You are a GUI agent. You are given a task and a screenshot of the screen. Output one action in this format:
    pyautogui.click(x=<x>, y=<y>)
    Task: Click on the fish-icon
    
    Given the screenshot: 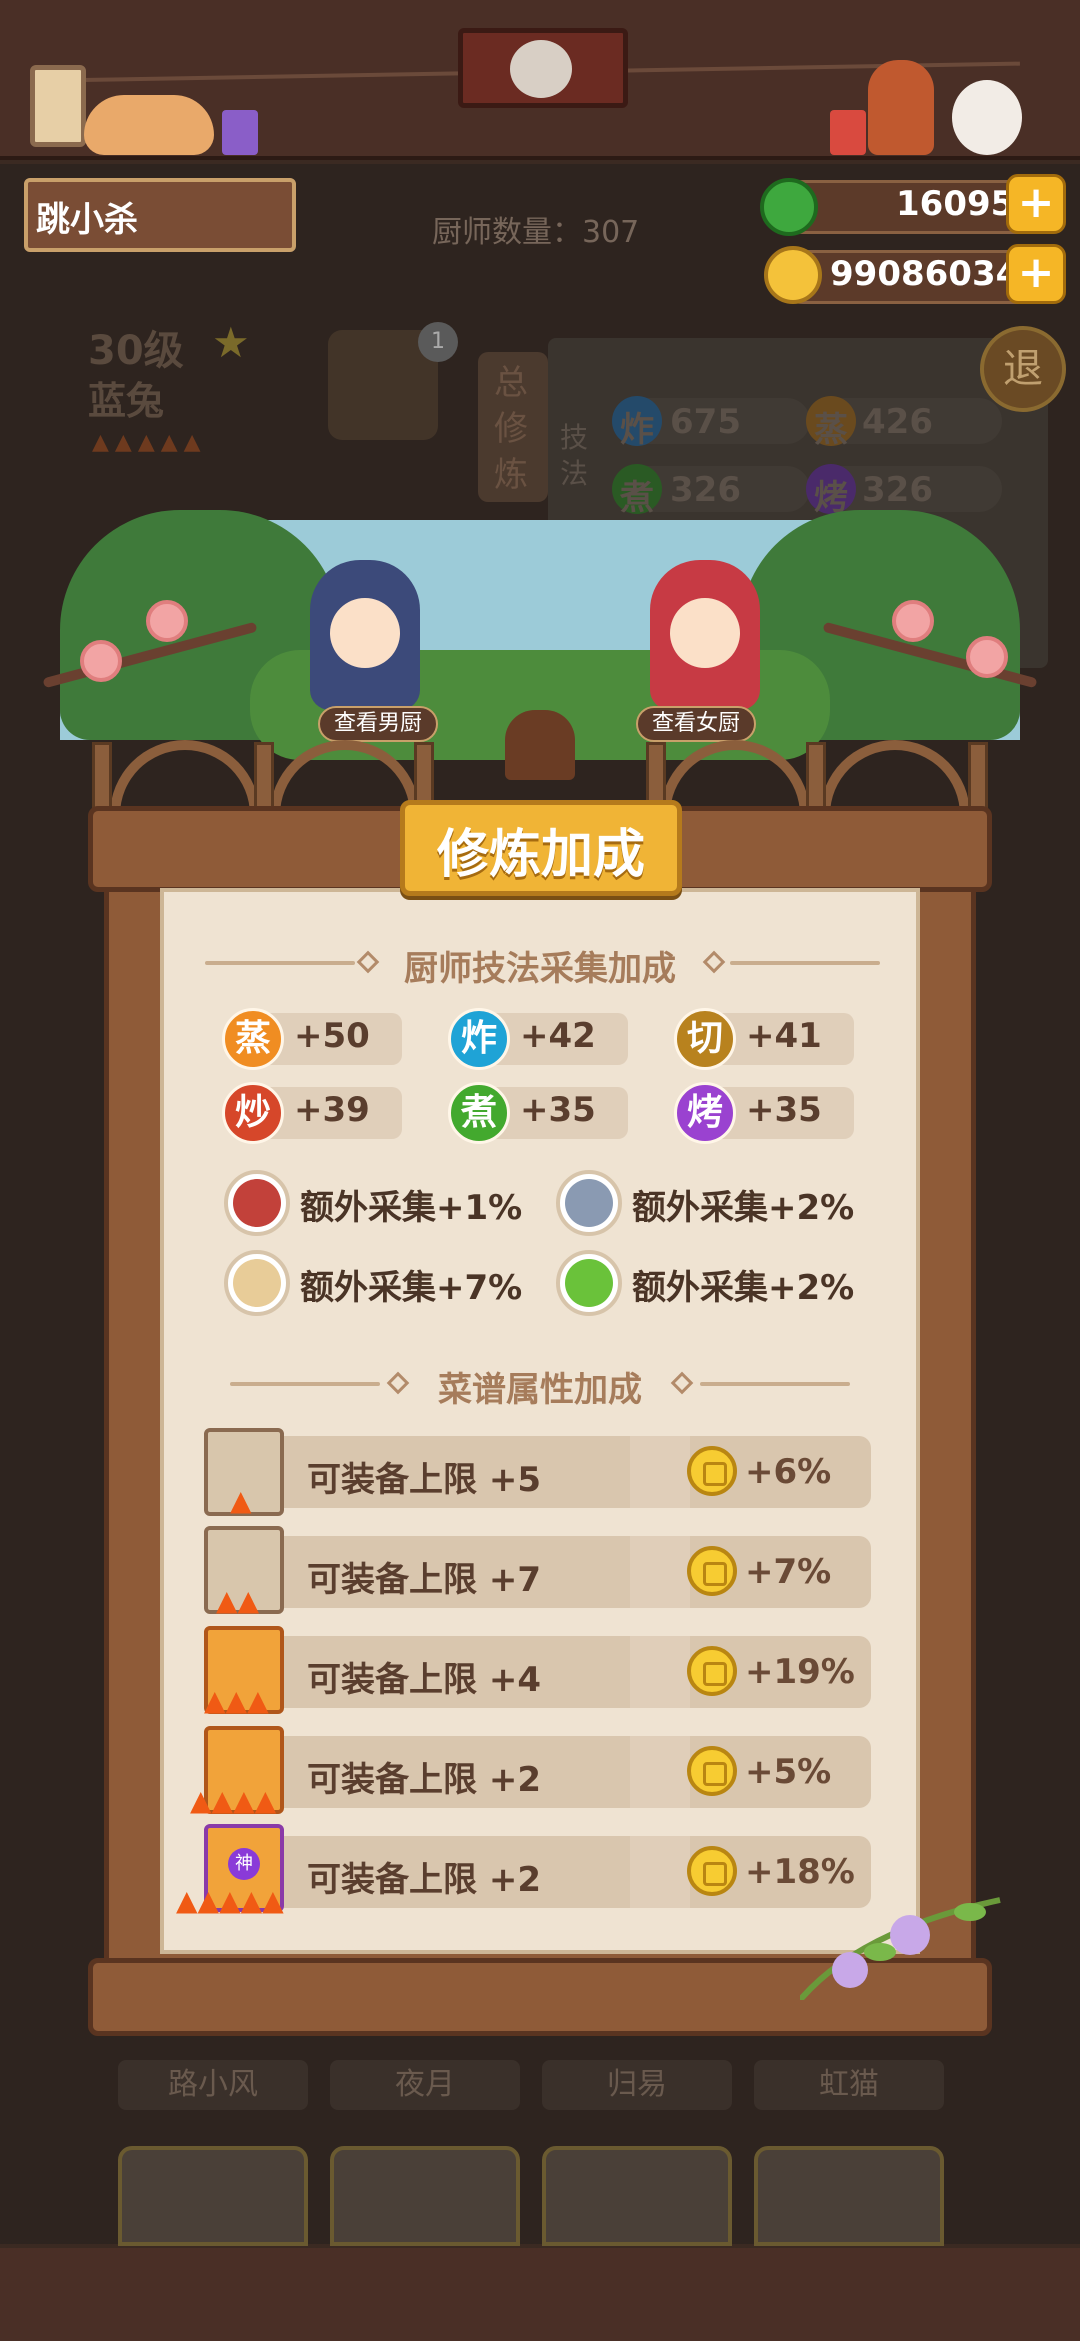 What is the action you would take?
    pyautogui.click(x=589, y=1203)
    